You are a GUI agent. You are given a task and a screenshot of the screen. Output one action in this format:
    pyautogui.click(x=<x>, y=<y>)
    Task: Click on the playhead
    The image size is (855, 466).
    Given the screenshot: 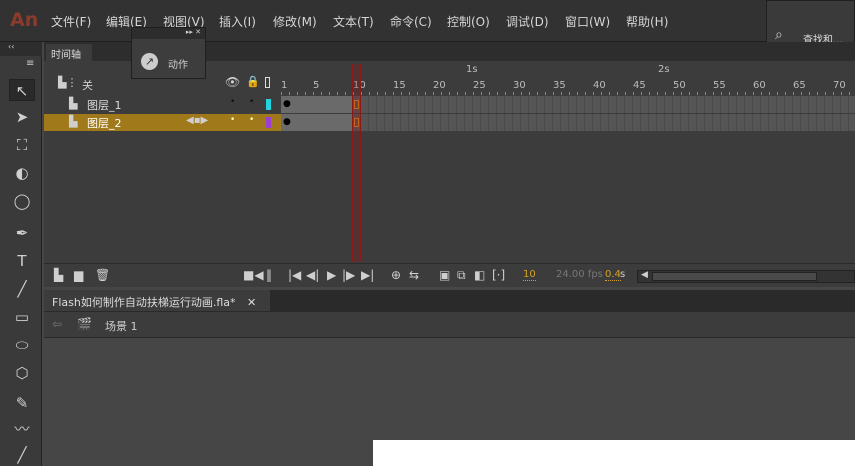 What is the action you would take?
    pyautogui.click(x=356, y=163)
    